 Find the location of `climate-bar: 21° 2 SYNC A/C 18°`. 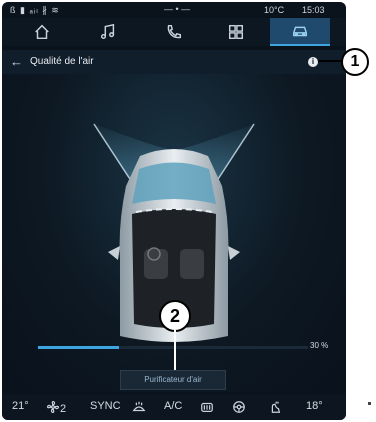

climate-bar: 21° 2 SYNC A/C 18° is located at coordinates (174, 407).